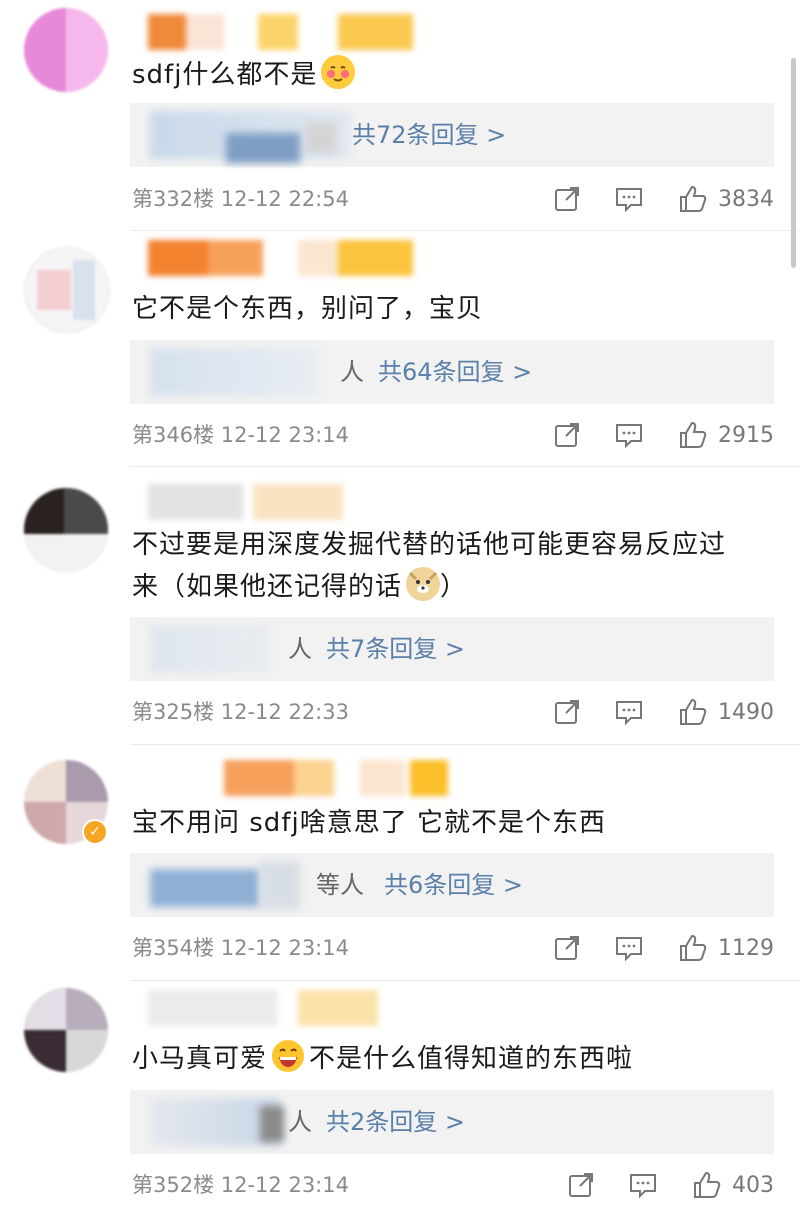 The image size is (800, 1210). I want to click on floor-time: 第332楼 12-12 22:54, so click(240, 199).